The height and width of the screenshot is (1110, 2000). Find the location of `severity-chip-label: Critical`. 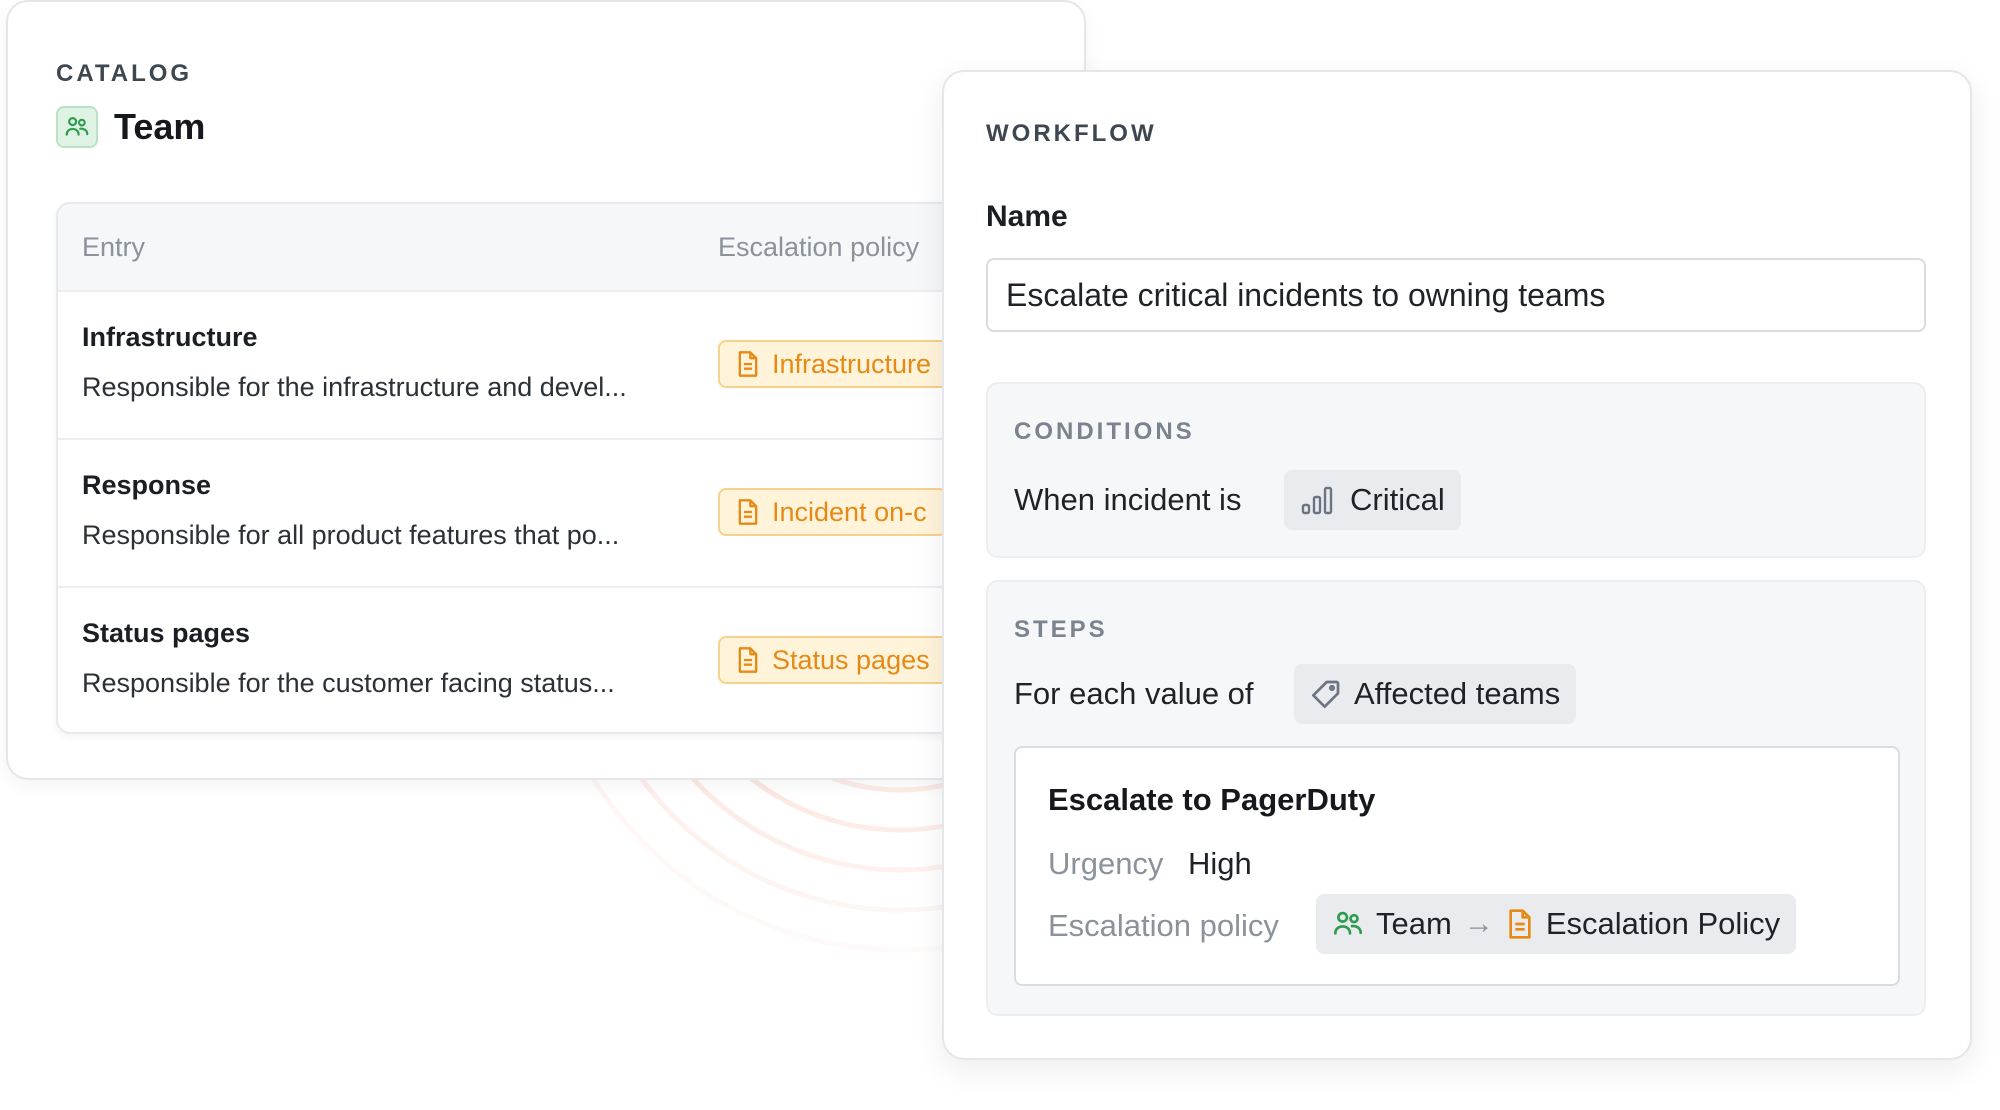

severity-chip-label: Critical is located at coordinates (1397, 499).